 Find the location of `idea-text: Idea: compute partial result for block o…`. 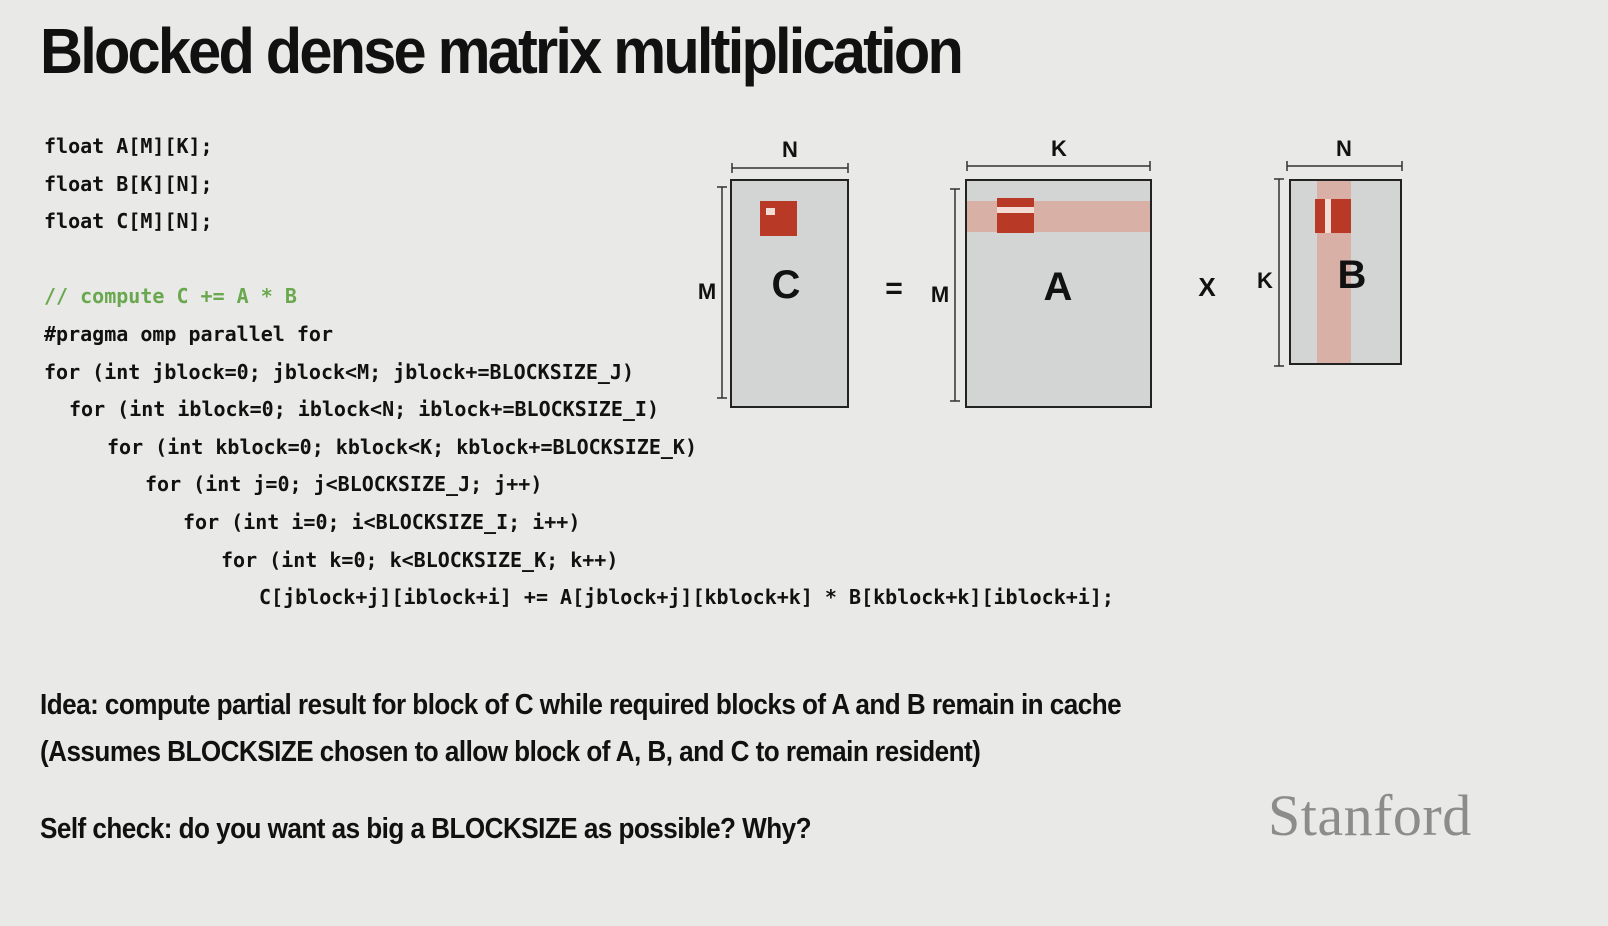

idea-text: Idea: compute partial result for block o… is located at coordinates (581, 729).